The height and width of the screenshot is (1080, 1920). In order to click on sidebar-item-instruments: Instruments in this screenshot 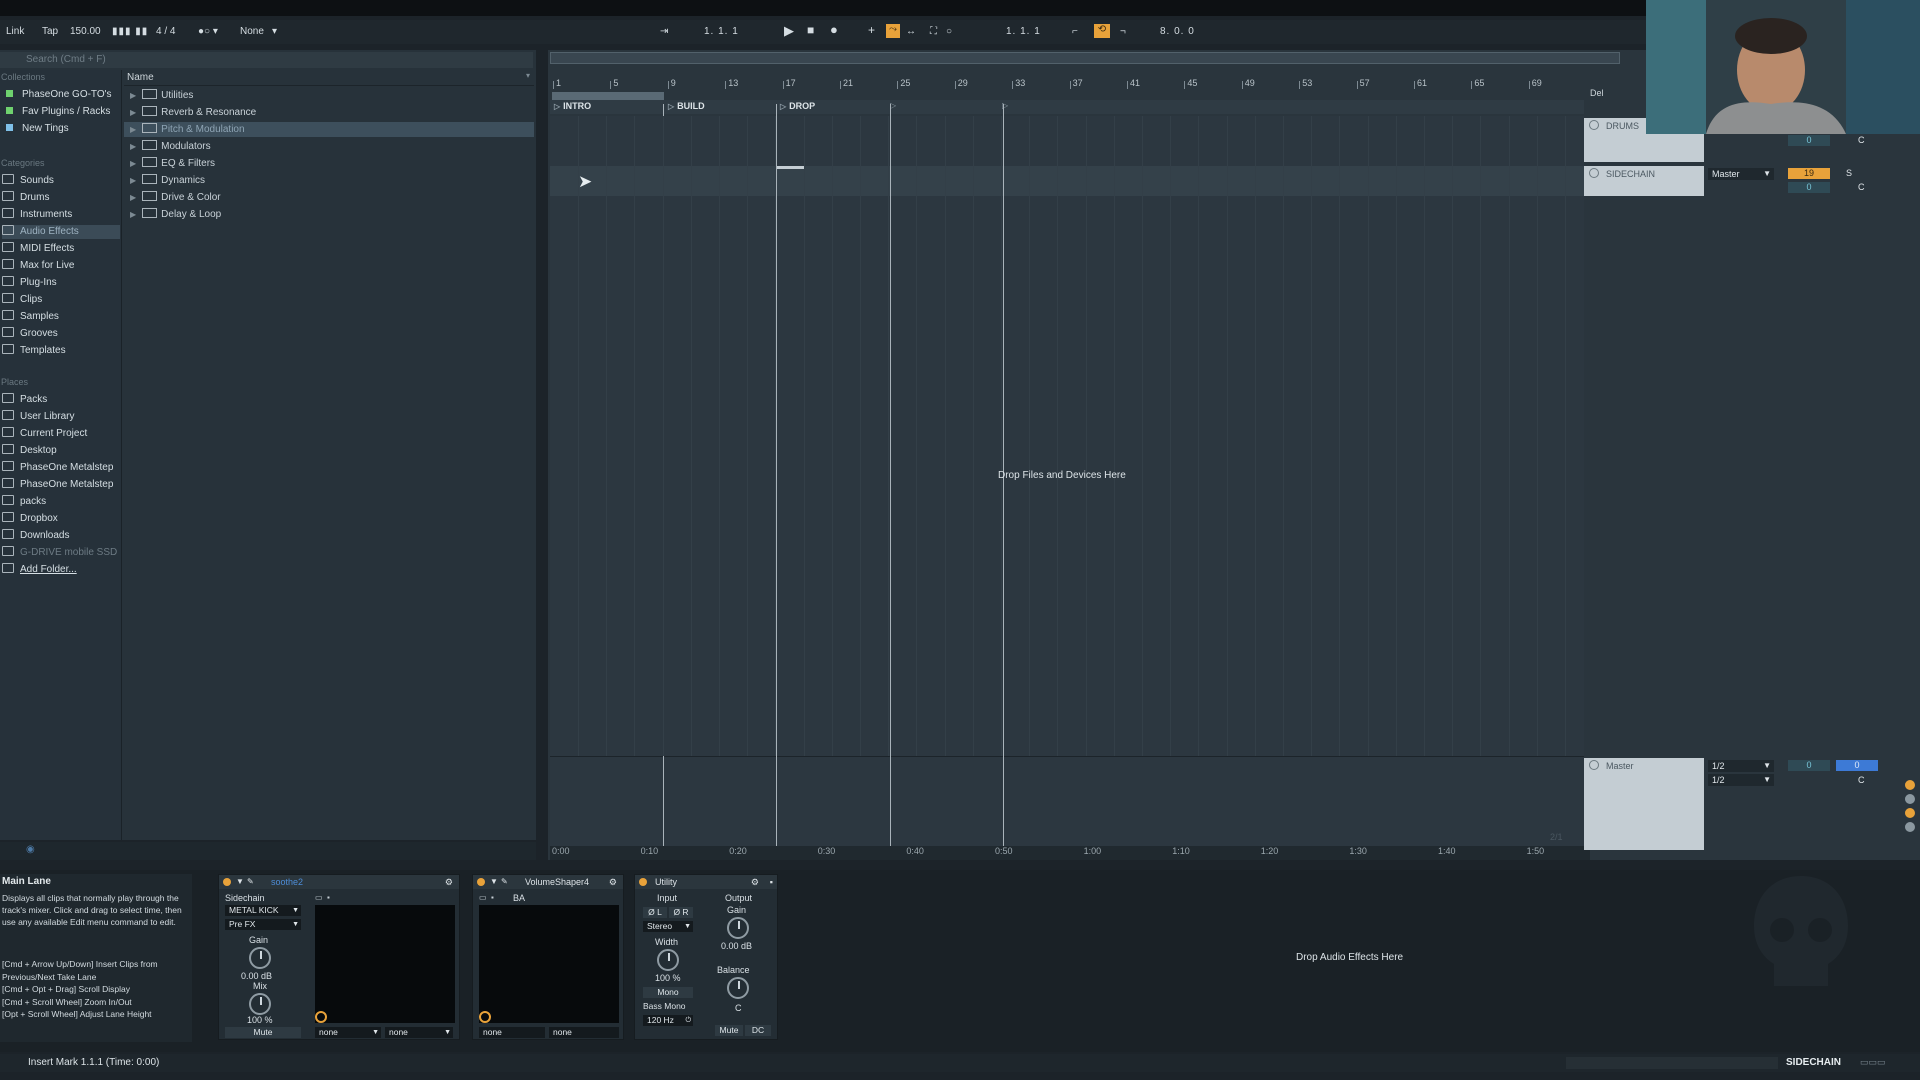, I will do `click(61, 215)`.